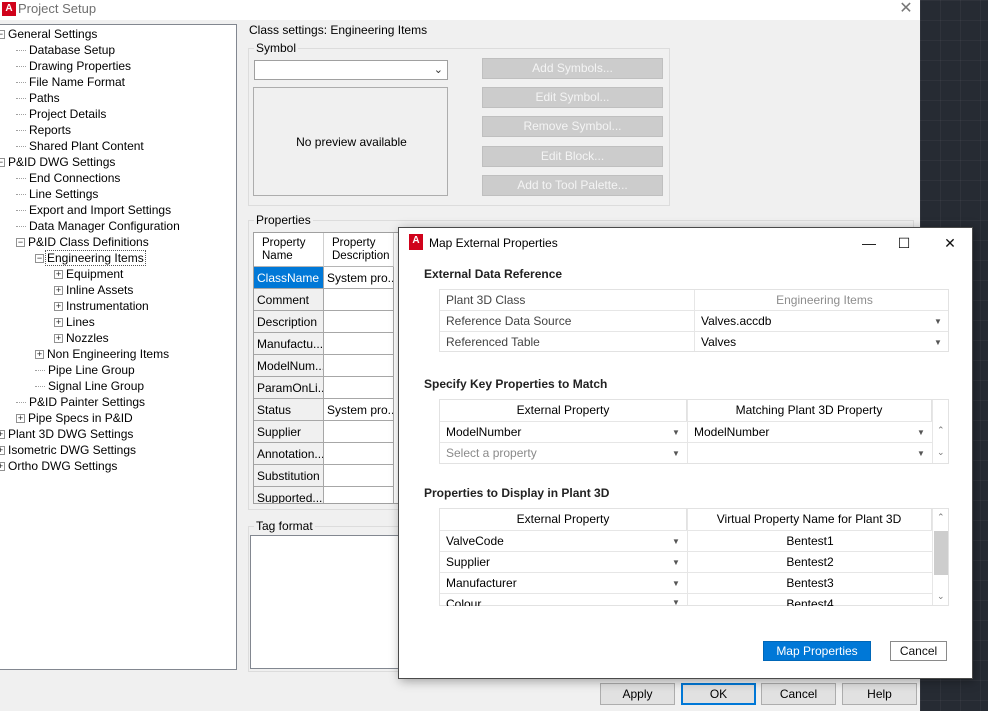  I want to click on cancel-button: Cancel, so click(798, 694).